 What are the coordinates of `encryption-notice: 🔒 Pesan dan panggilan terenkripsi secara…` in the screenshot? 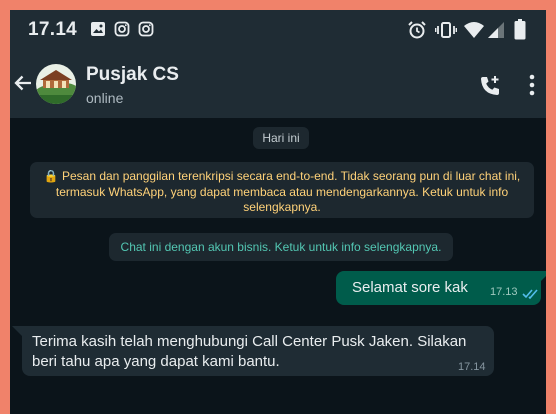 It's located at (282, 190).